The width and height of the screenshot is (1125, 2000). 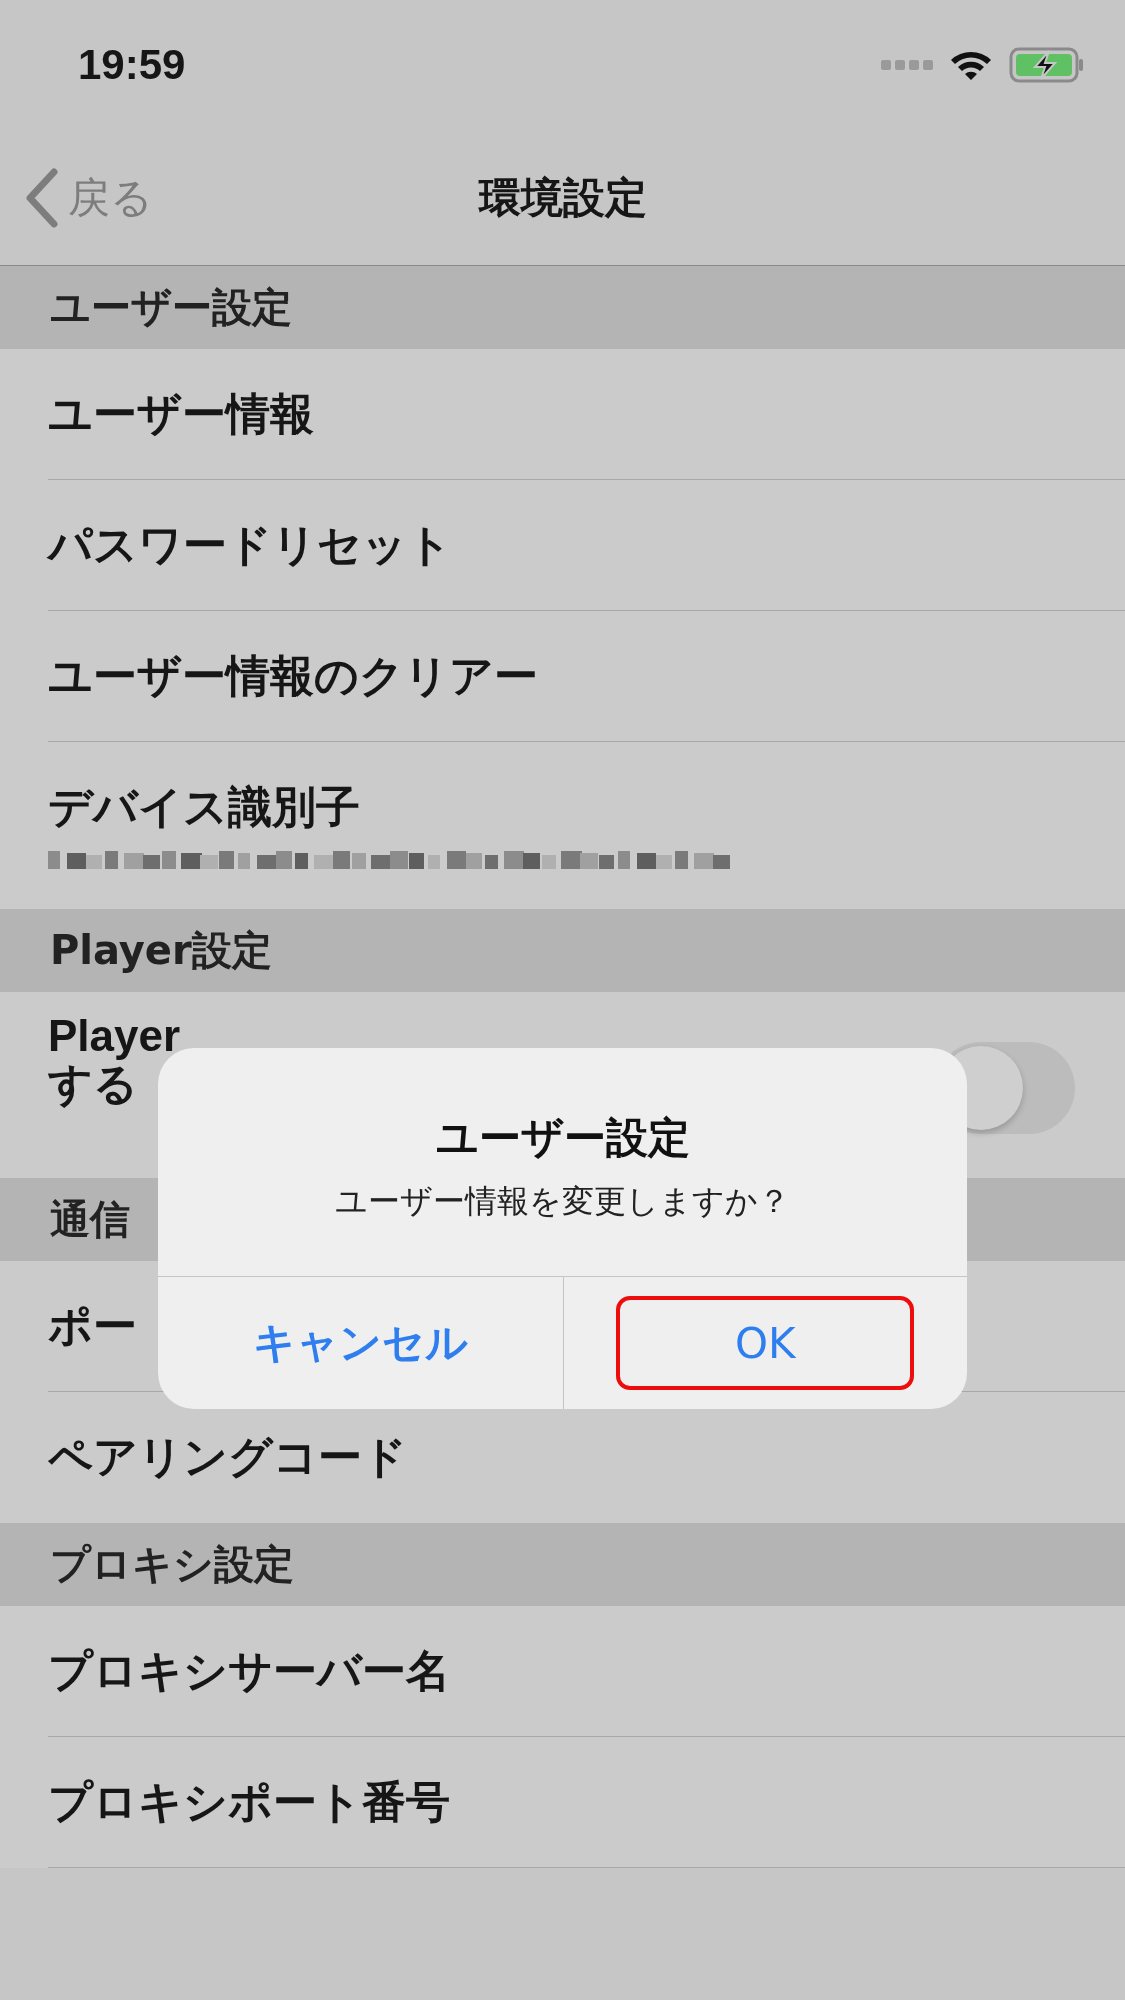 What do you see at coordinates (1047, 65) in the screenshot?
I see `battery-icon` at bounding box center [1047, 65].